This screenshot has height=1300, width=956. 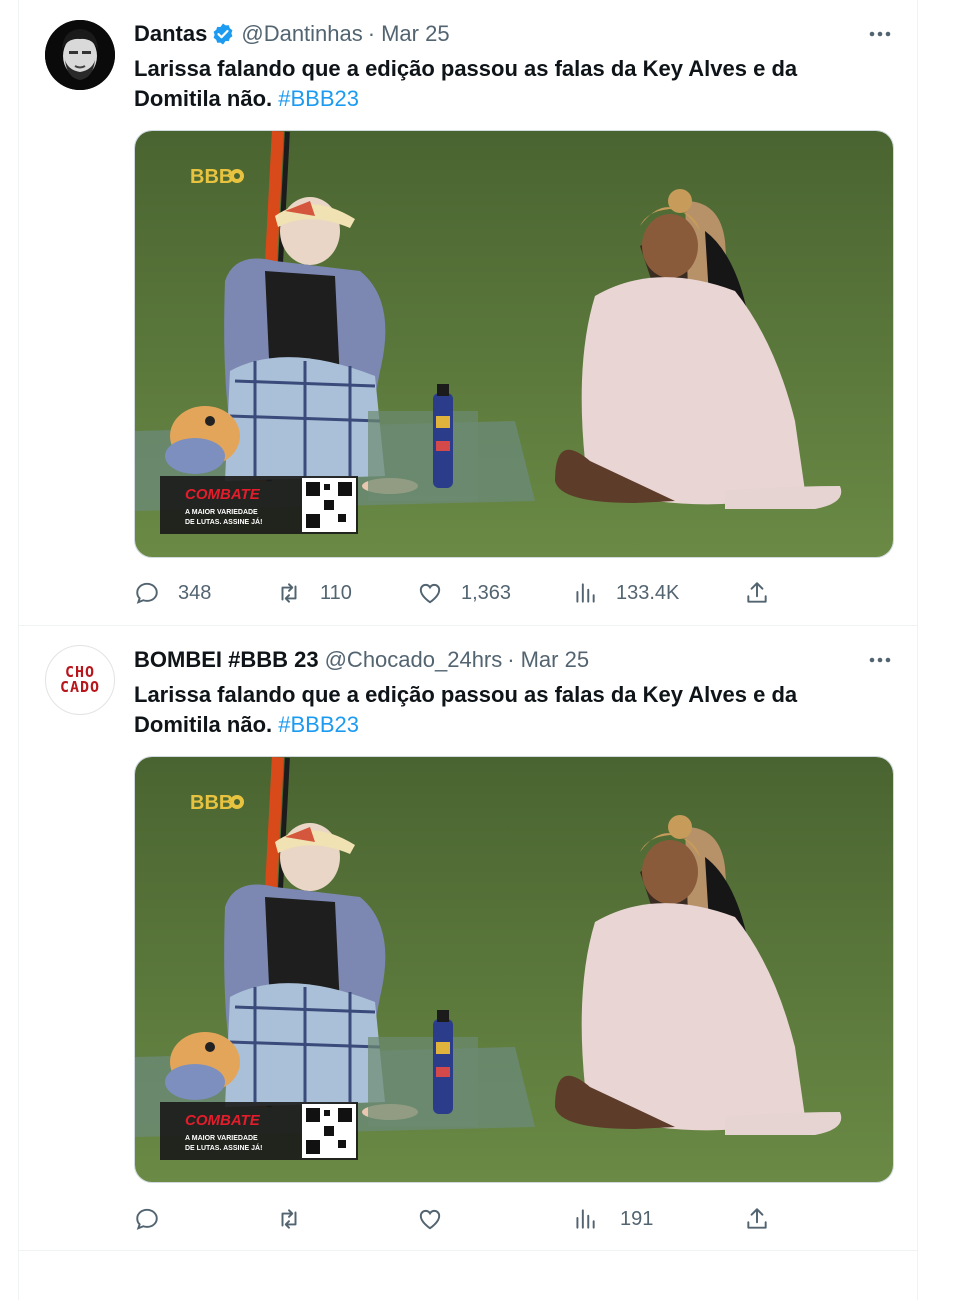 I want to click on views-button: 191, so click(x=612, y=1219).